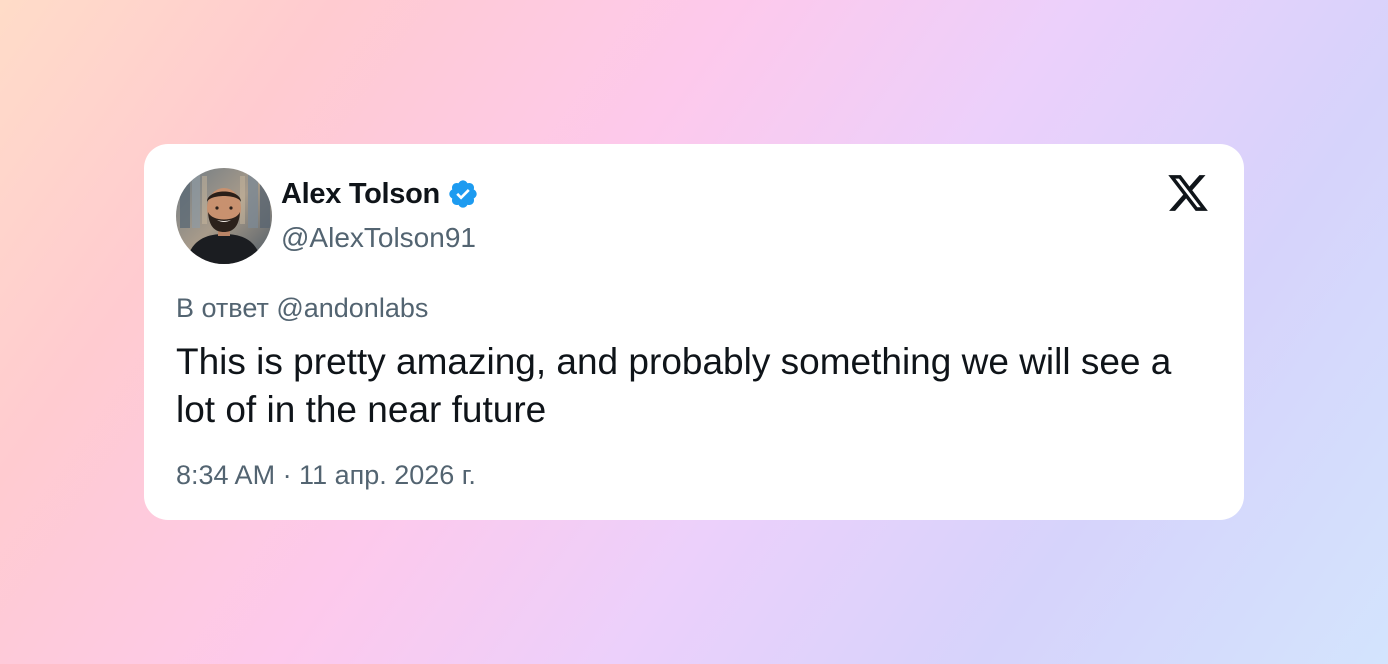 This screenshot has width=1388, height=664. Describe the element at coordinates (302, 308) in the screenshot. I see `reply-to-line: В ответ @andonlabs` at that location.